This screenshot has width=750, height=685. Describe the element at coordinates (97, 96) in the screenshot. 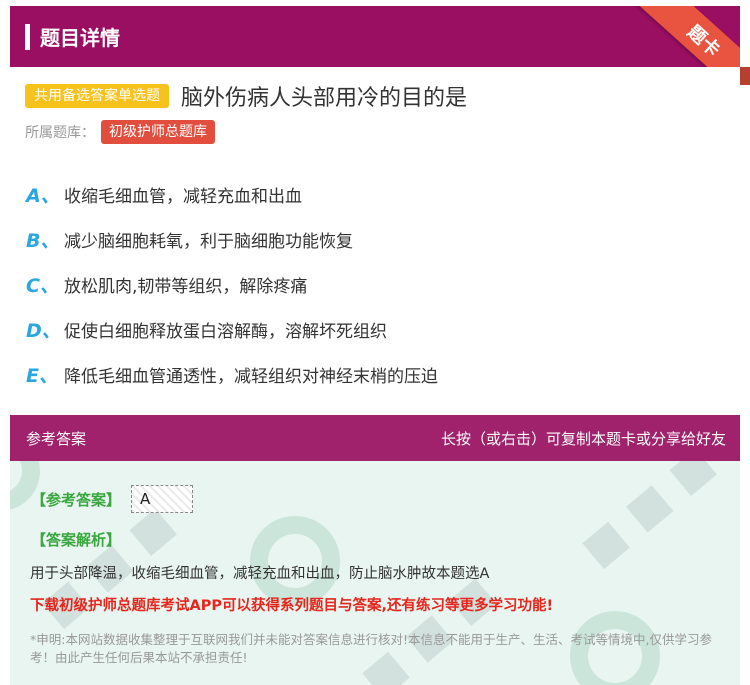

I see `question-type-badge: 共用备选答案单选题` at that location.